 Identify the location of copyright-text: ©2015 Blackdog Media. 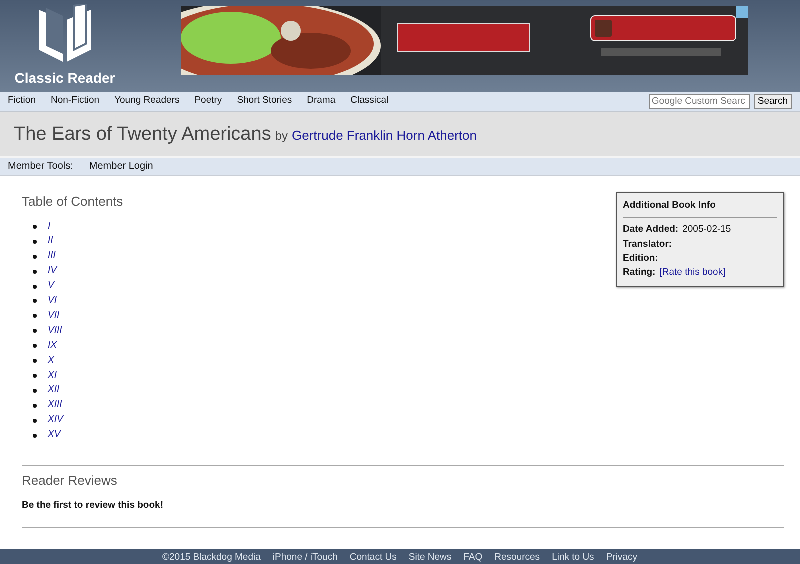
(211, 557).